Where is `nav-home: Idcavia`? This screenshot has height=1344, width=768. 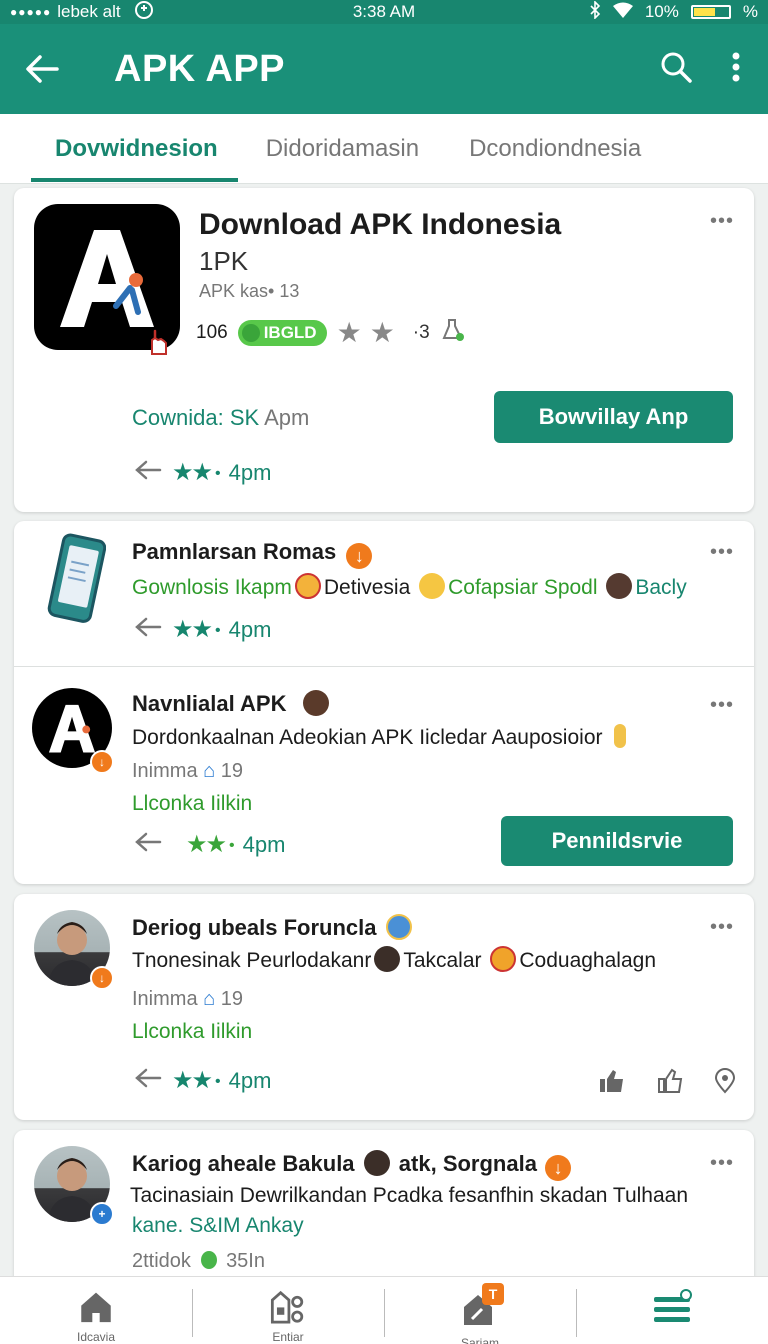 nav-home: Idcavia is located at coordinates (96, 1310).